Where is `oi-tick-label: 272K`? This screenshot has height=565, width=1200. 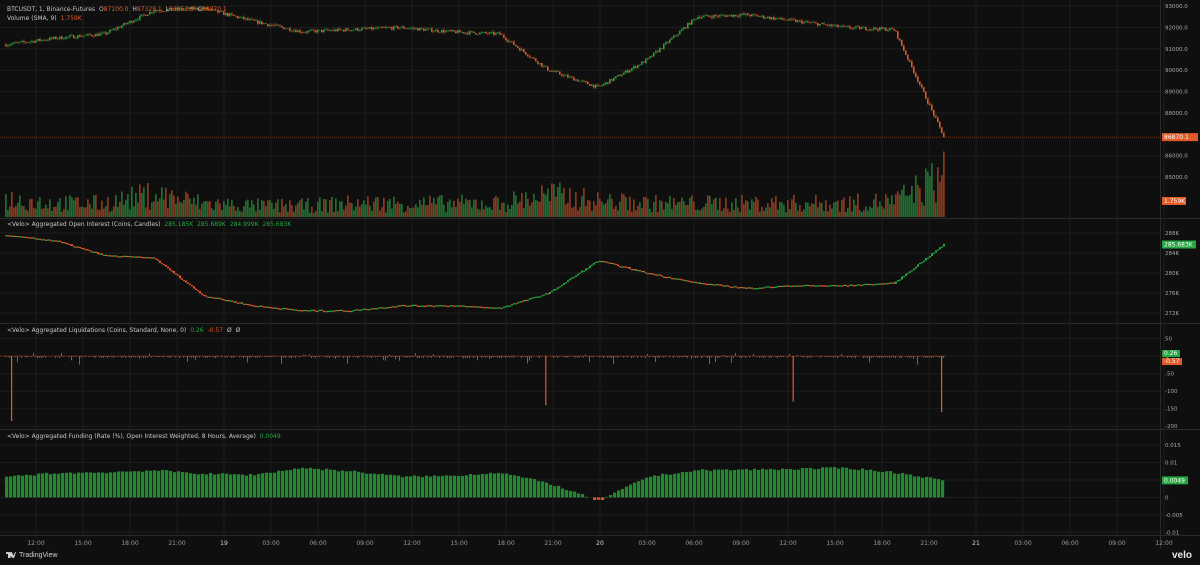
oi-tick-label: 272K is located at coordinates (1172, 314).